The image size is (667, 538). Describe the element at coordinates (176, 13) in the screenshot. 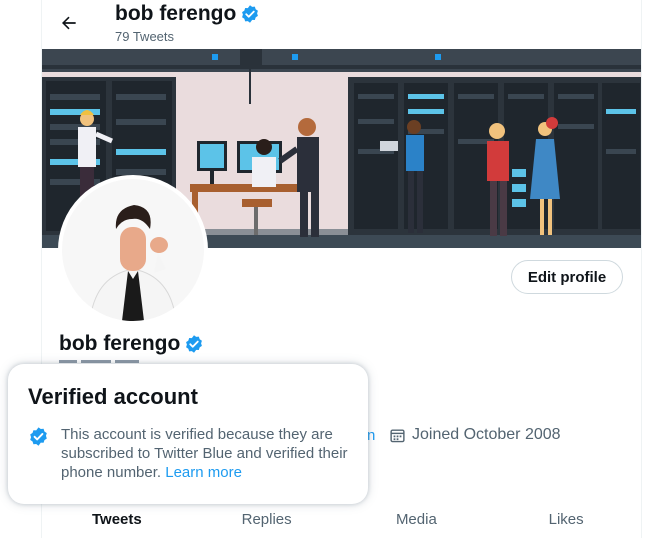

I see `header-name: bob ferengo` at that location.